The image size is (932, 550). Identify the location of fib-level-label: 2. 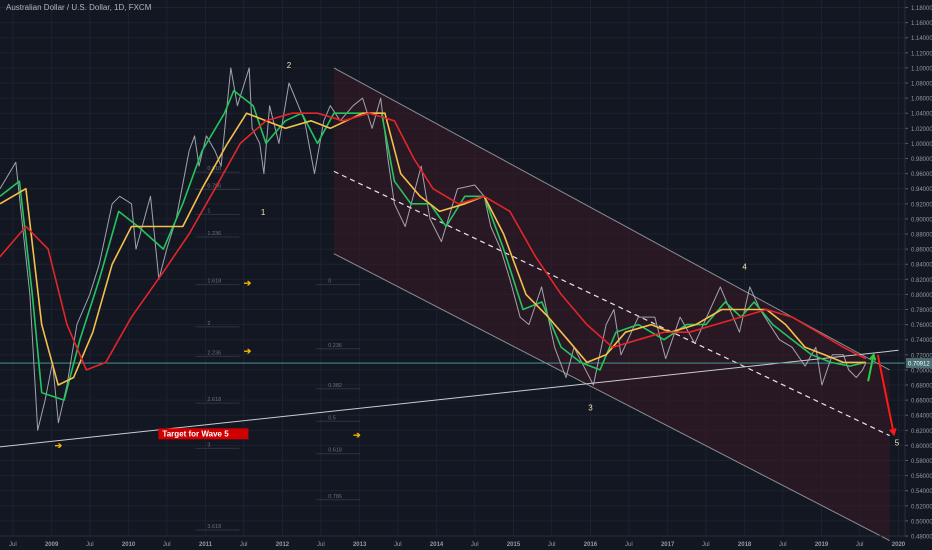
(208, 324).